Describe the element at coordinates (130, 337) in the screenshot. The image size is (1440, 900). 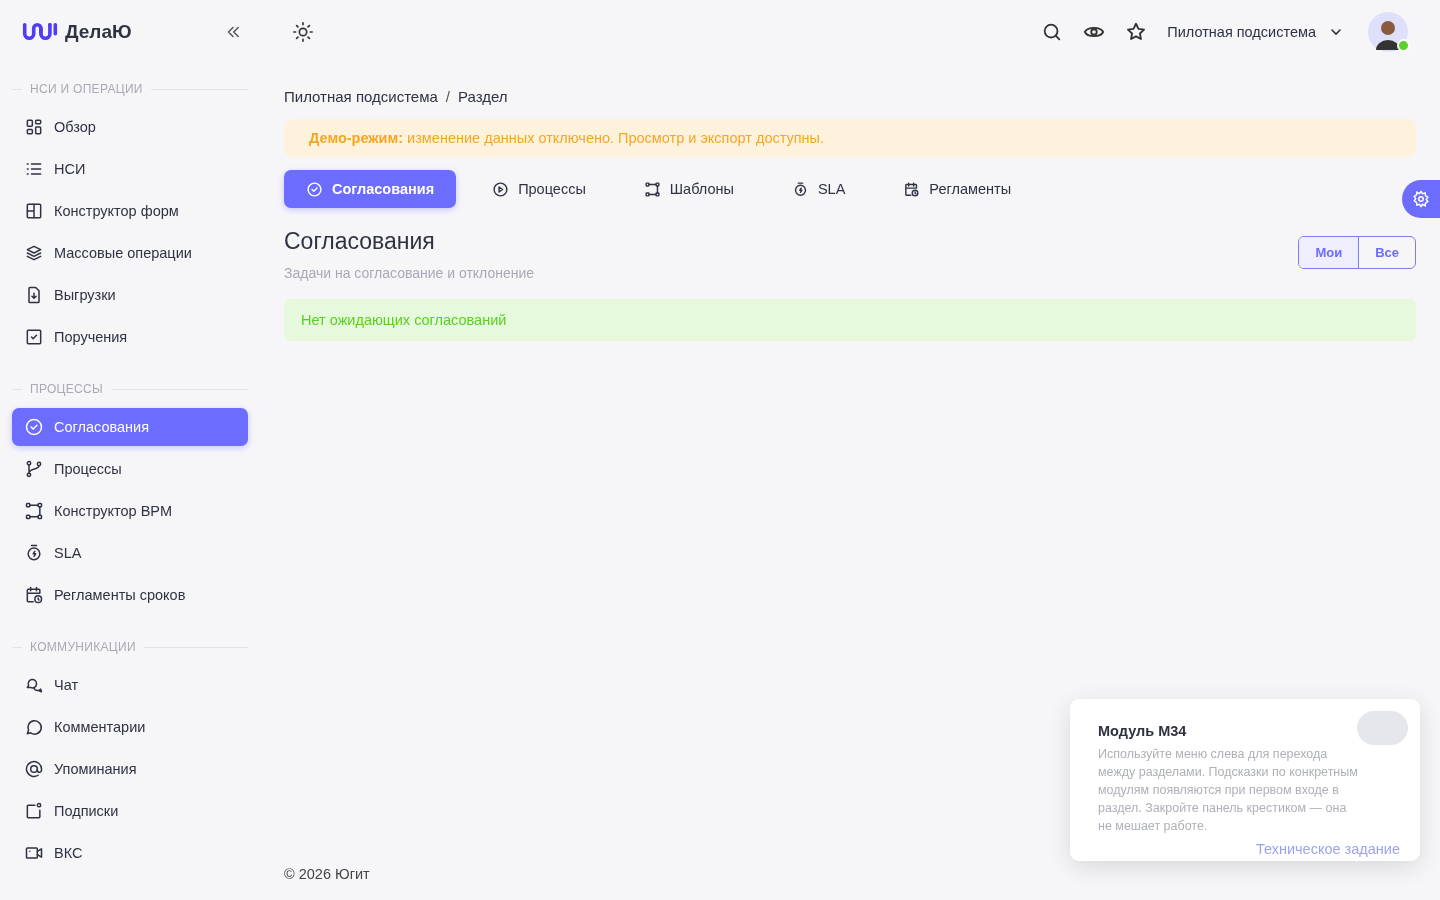
I see `sidebar-item: Поручения` at that location.